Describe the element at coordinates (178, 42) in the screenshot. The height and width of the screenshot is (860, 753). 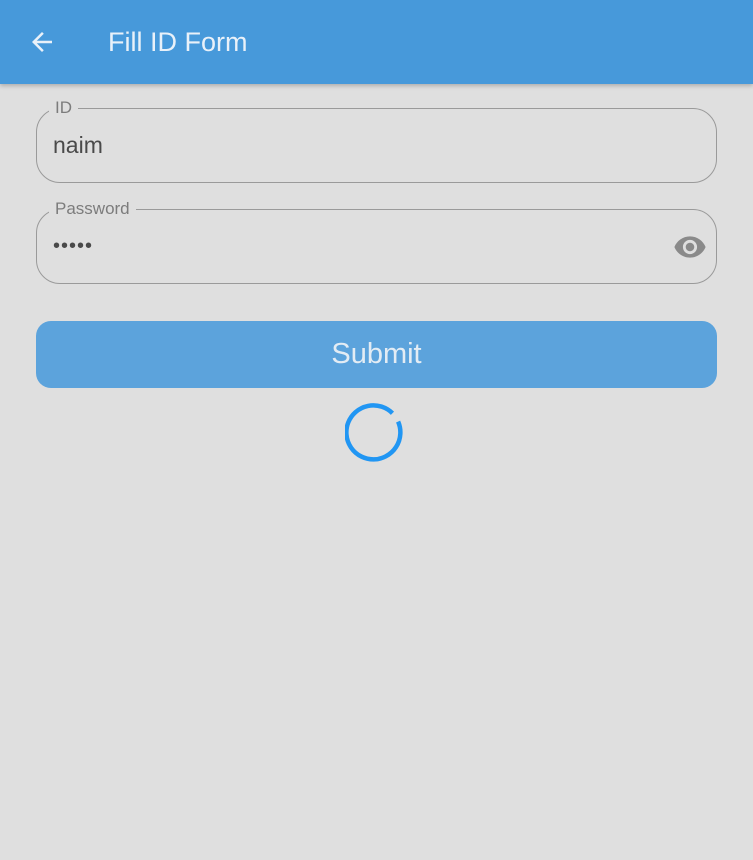
I see `page-title: Fill ID Form` at that location.